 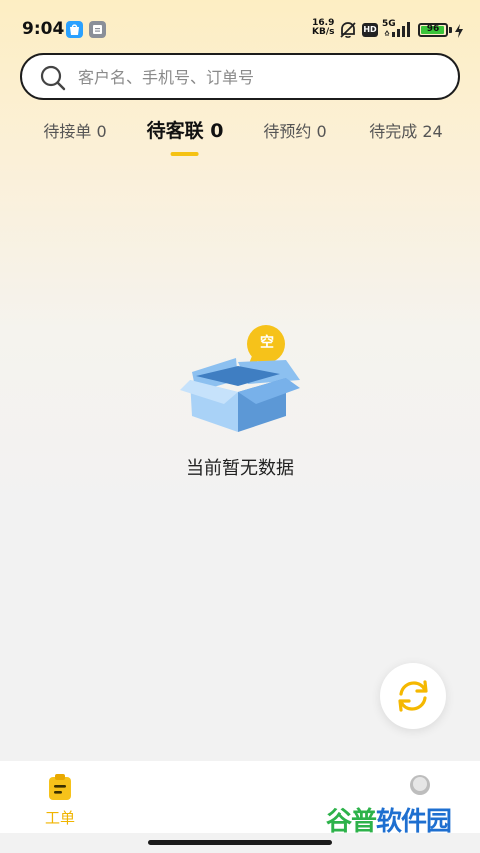 I want to click on search-box, so click(x=240, y=76).